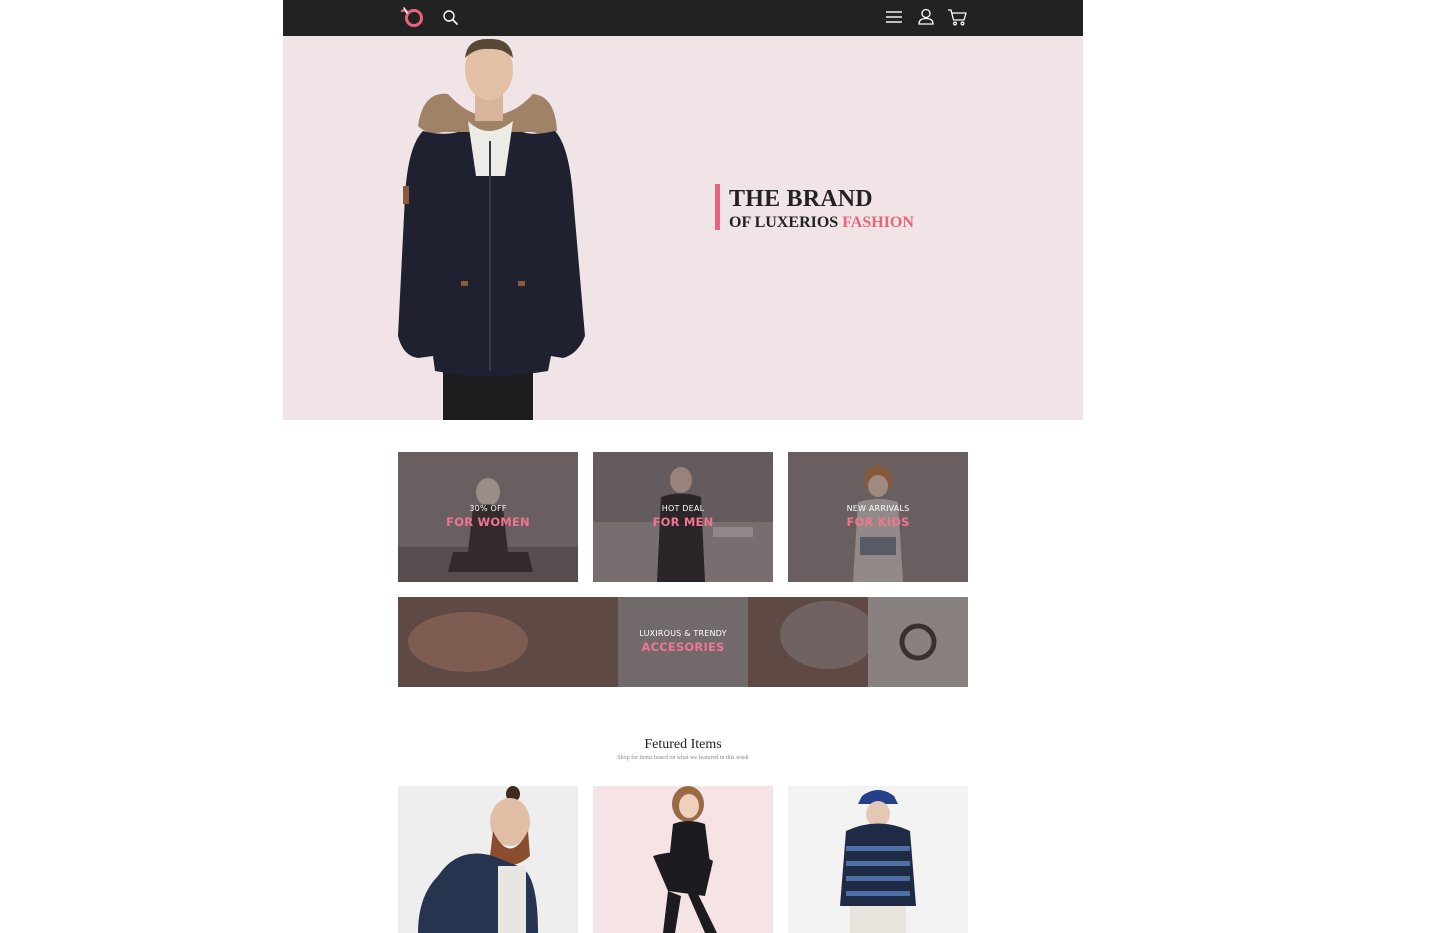  What do you see at coordinates (488, 522) in the screenshot?
I see `promo-women-big-text: FOR WOMEN` at bounding box center [488, 522].